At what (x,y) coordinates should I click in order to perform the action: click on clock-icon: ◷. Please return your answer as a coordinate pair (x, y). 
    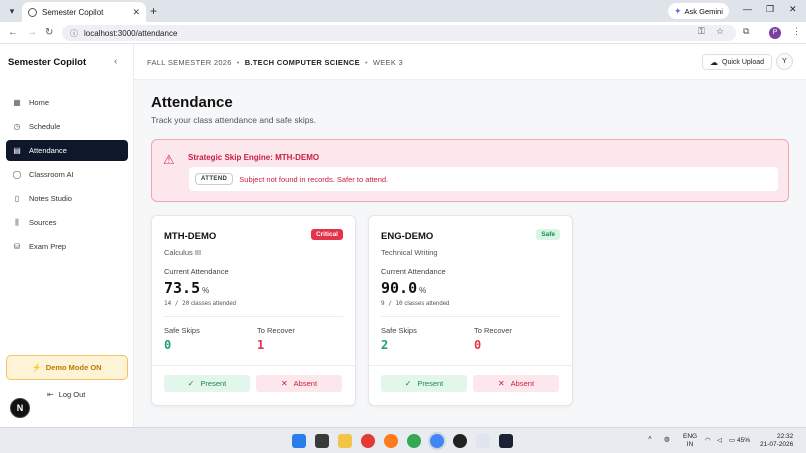
    Looking at the image, I should click on (17, 126).